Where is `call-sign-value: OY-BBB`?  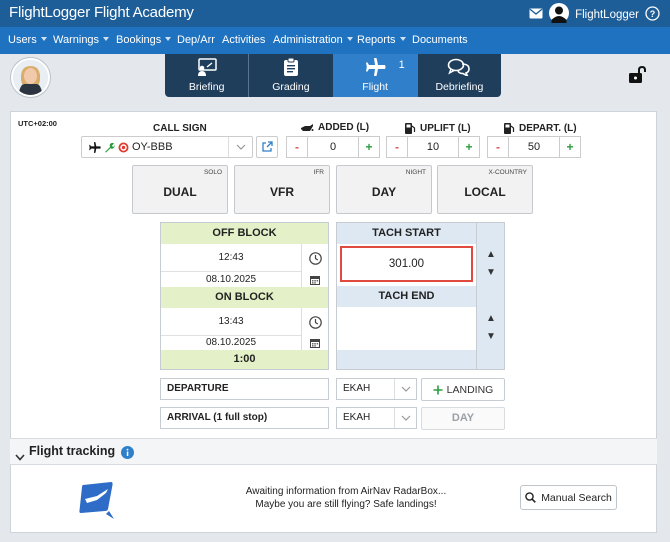 call-sign-value: OY-BBB is located at coordinates (152, 147).